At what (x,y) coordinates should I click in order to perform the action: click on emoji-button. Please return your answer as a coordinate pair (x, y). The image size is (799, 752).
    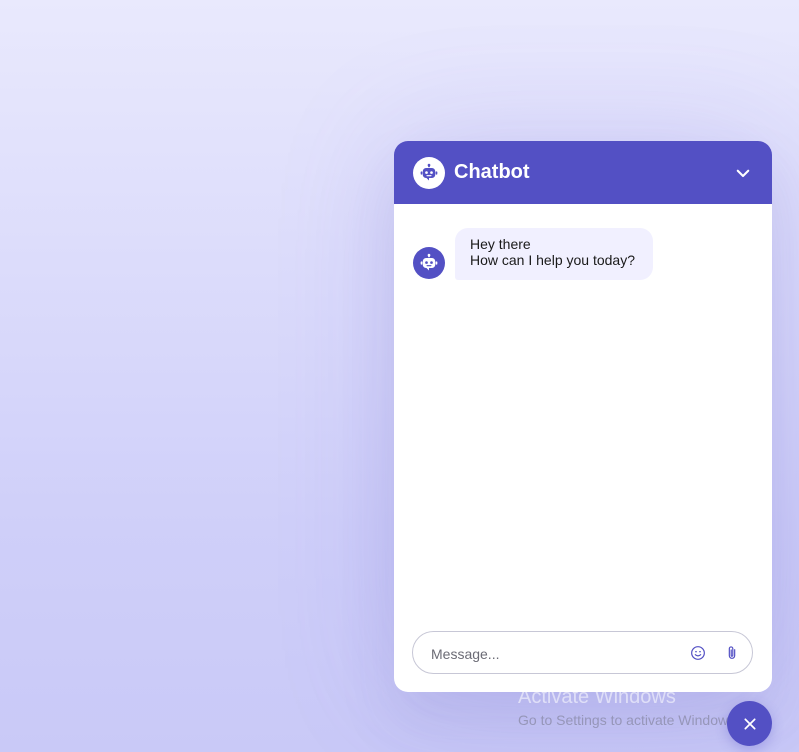
    Looking at the image, I should click on (698, 653).